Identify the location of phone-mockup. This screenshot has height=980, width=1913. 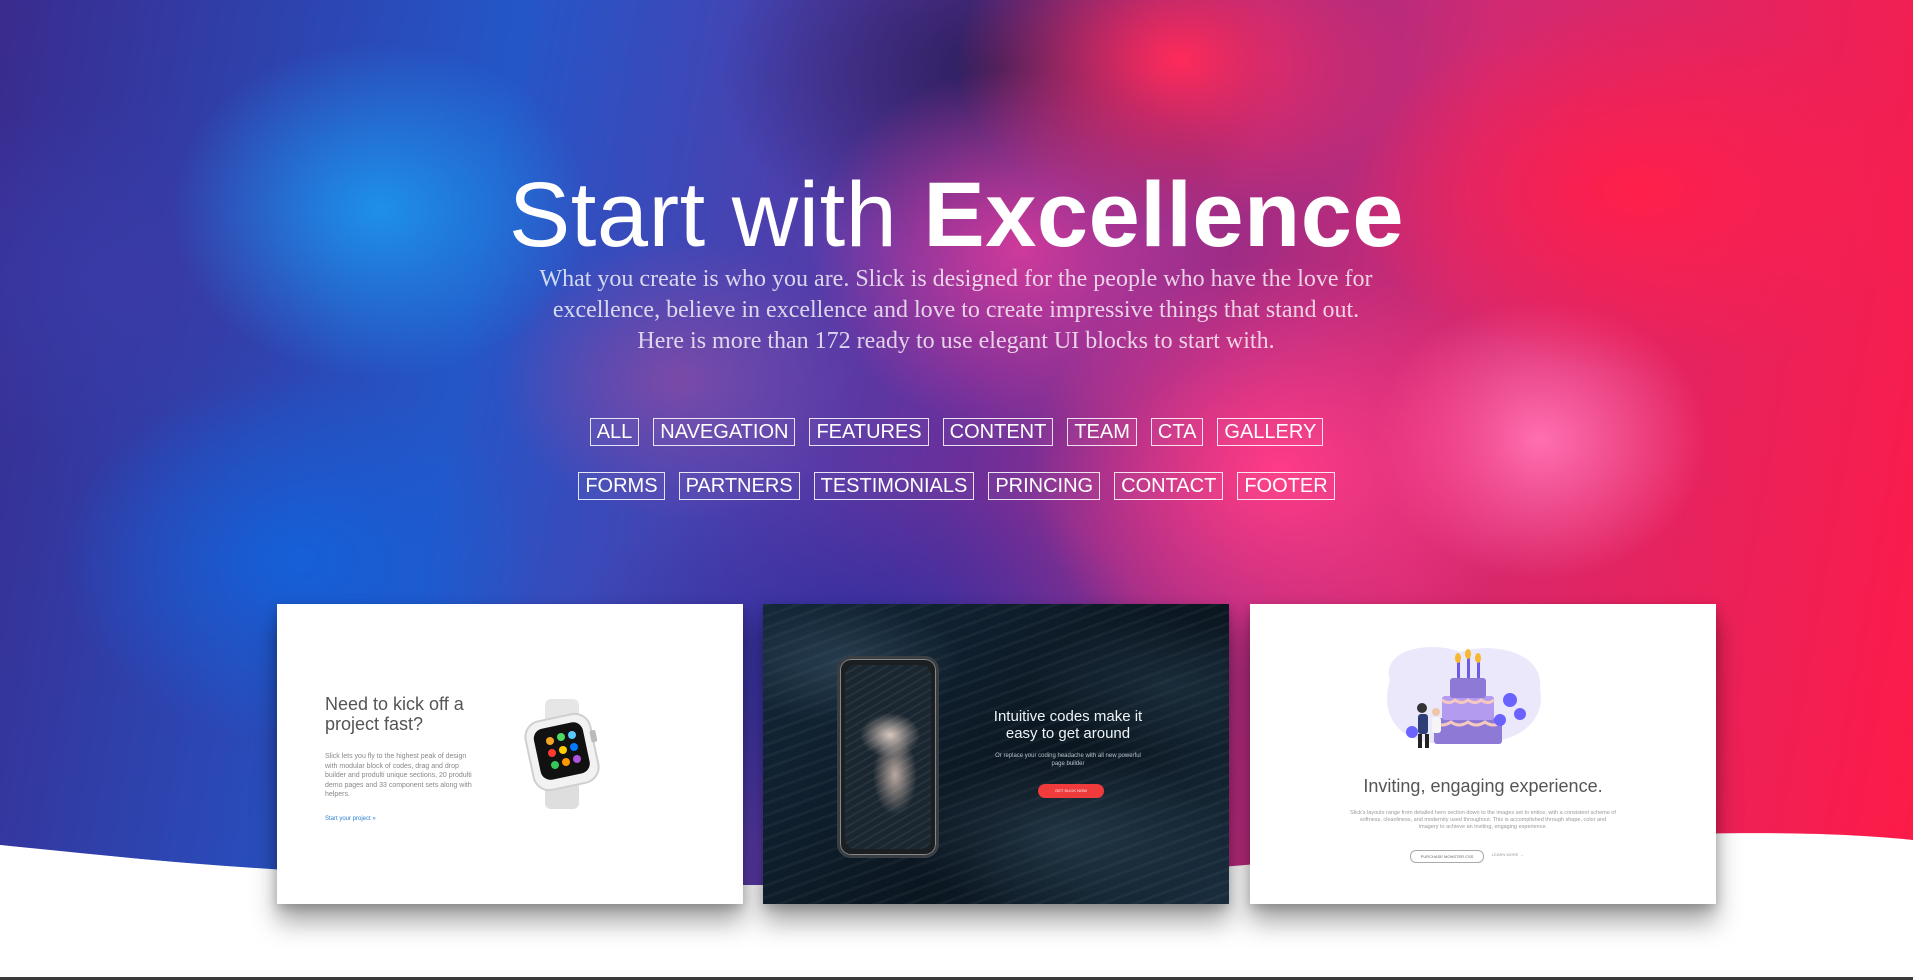
(888, 757).